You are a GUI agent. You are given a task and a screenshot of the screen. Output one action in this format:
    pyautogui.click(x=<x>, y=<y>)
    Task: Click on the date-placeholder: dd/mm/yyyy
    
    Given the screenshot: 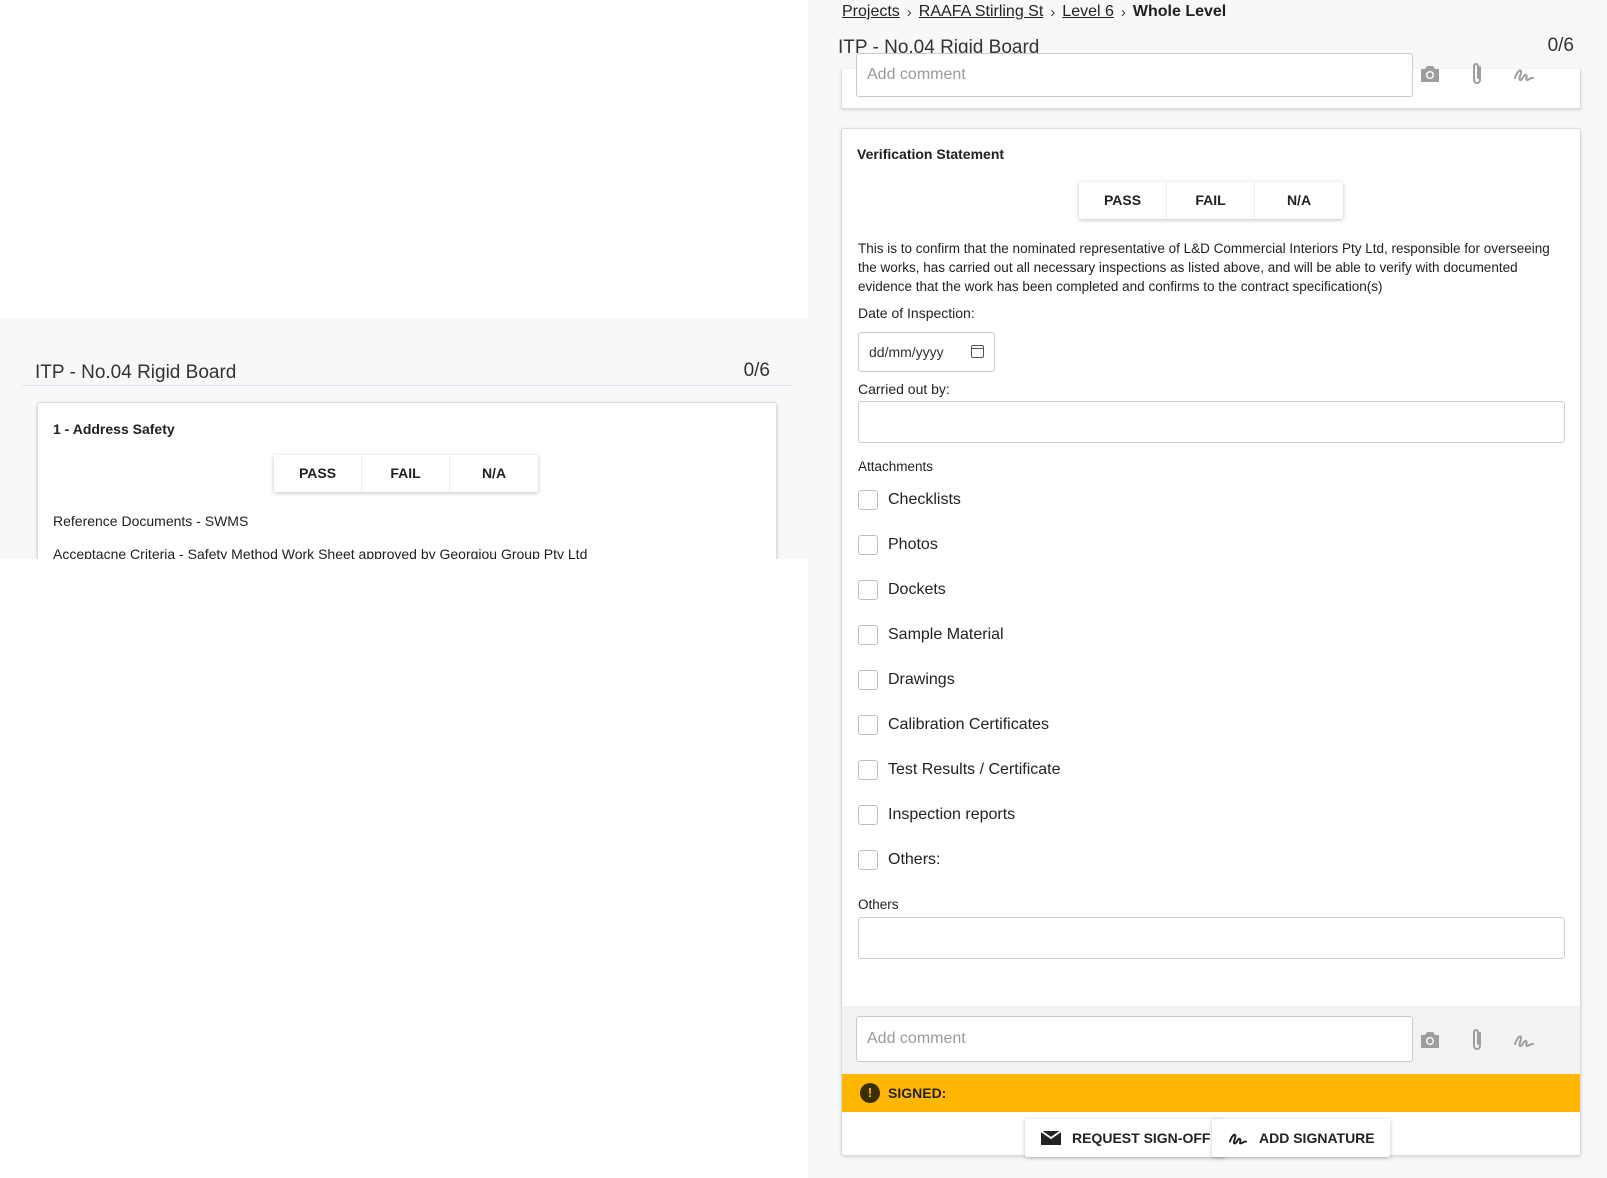 What is the action you would take?
    pyautogui.click(x=906, y=352)
    